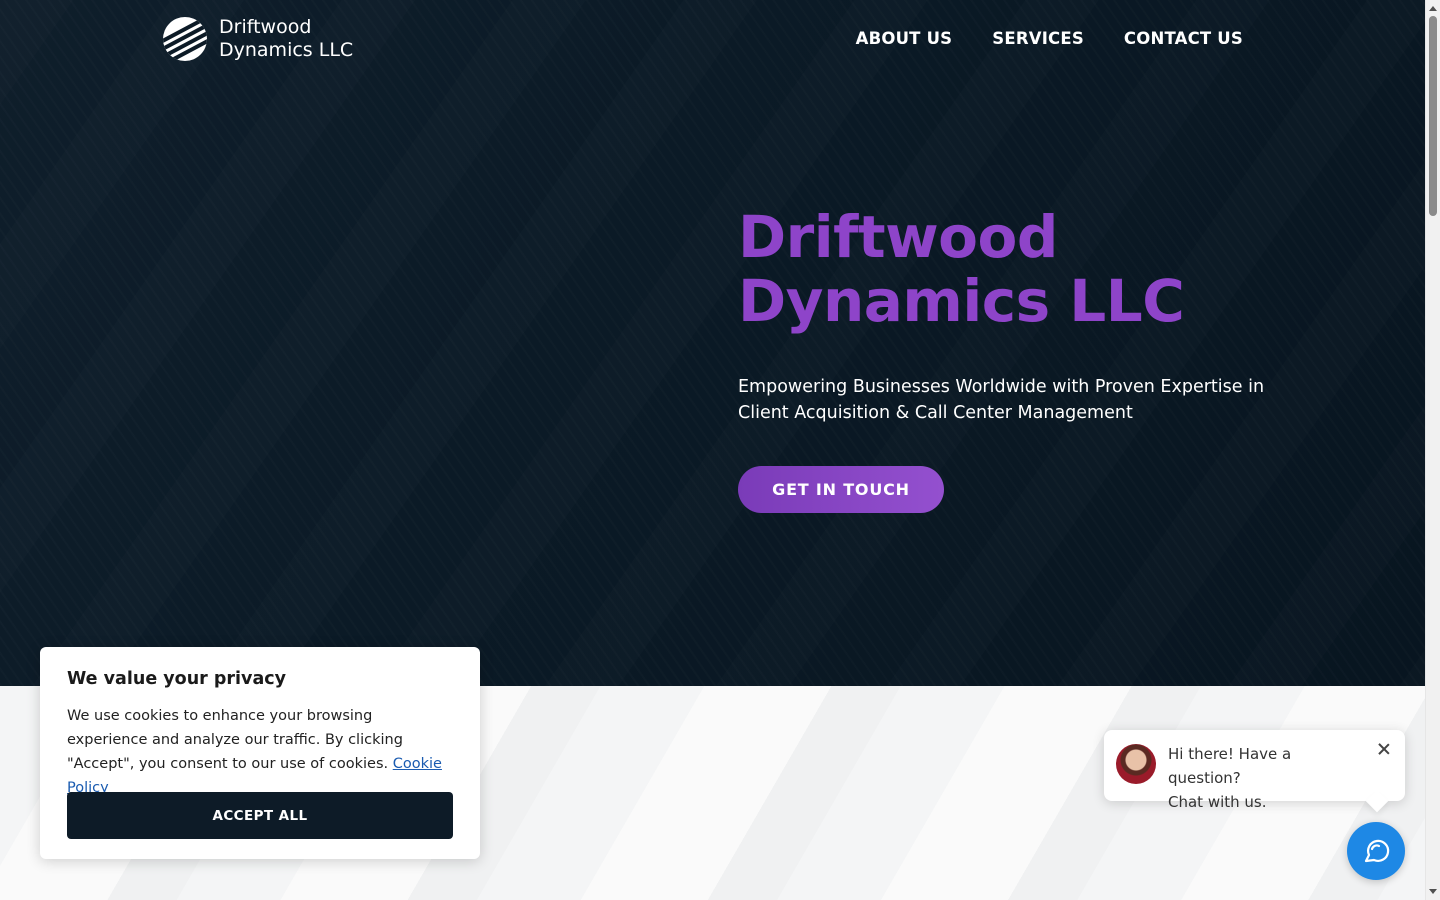 The image size is (1440, 900). What do you see at coordinates (904, 38) in the screenshot?
I see `nav-about-us: ABOUT US` at bounding box center [904, 38].